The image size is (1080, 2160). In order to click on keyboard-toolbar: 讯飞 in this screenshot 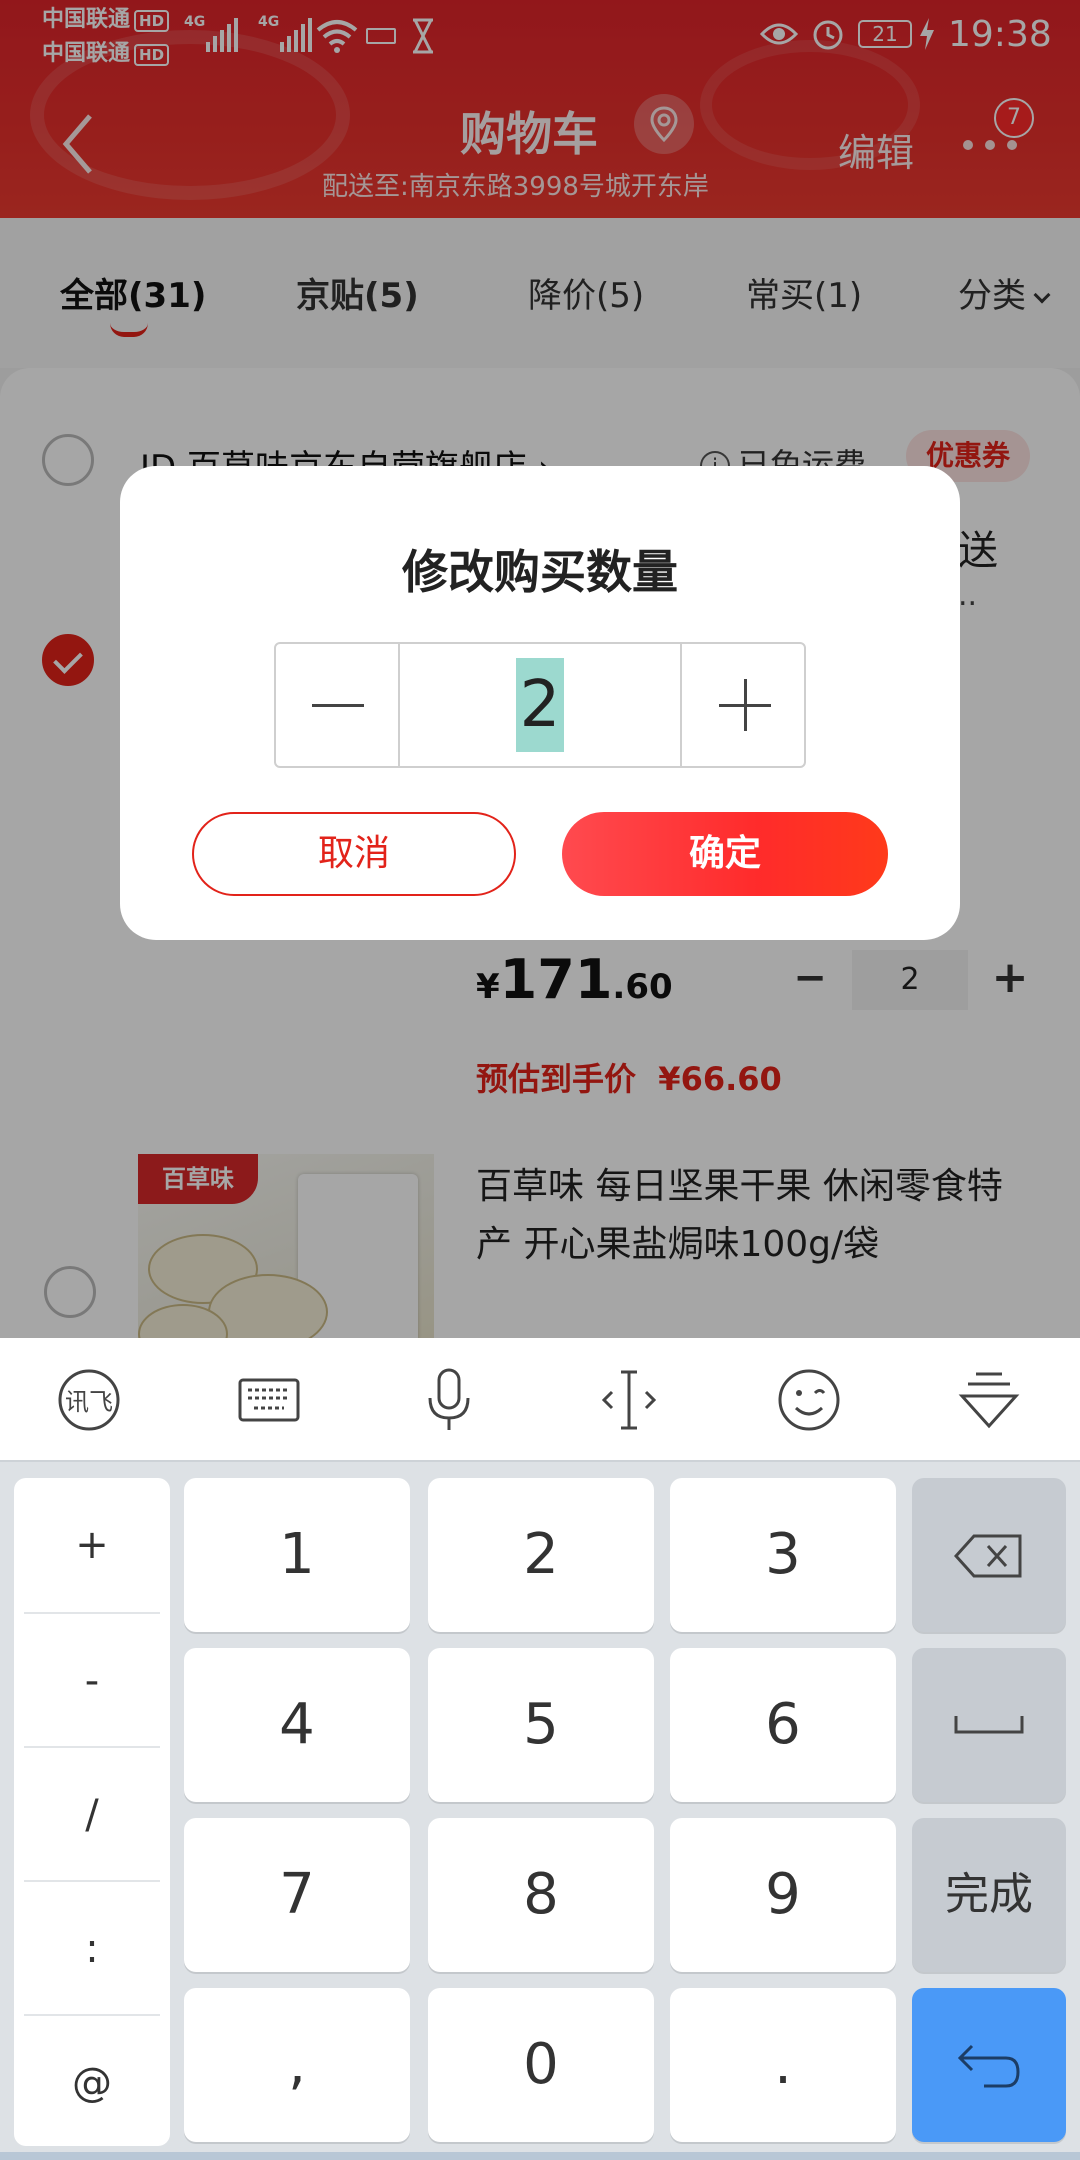, I will do `click(540, 1400)`.